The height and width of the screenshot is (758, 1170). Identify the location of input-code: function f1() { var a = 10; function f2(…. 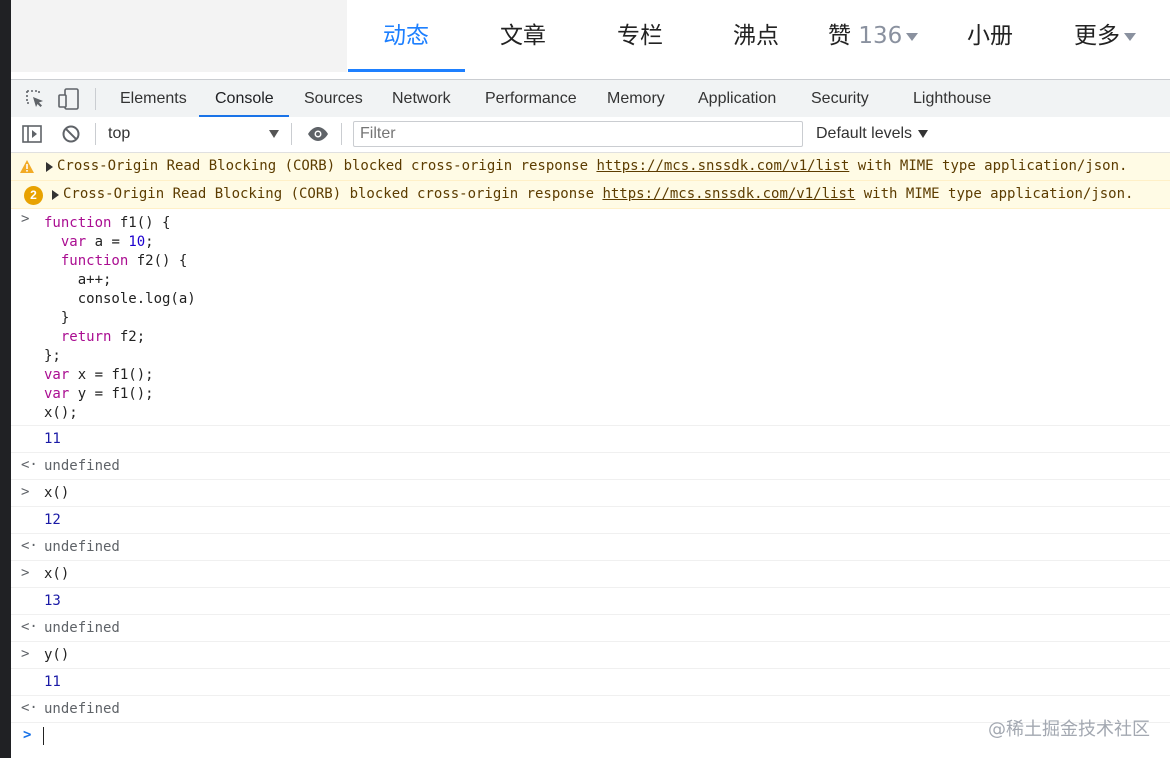
(120, 318).